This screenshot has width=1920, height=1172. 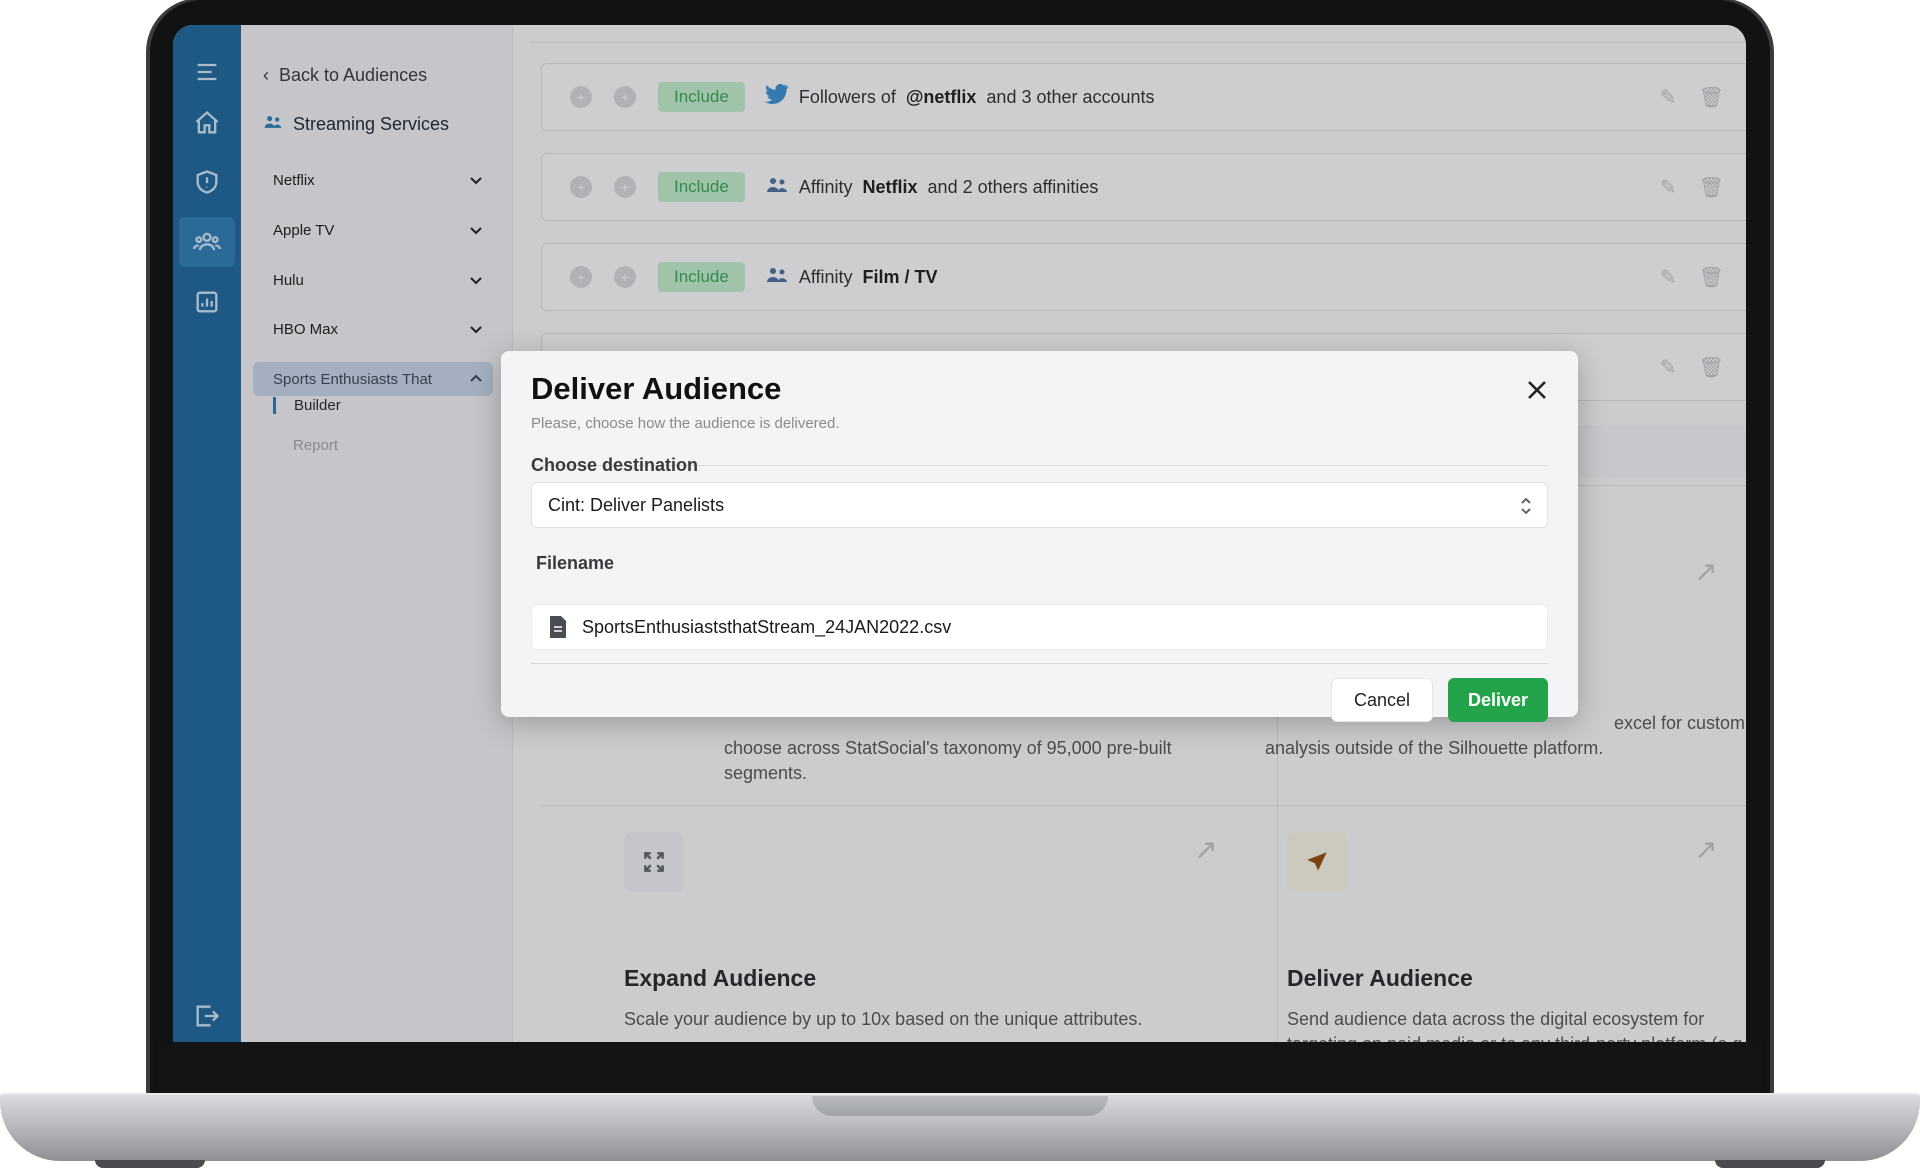 I want to click on laptop-foot-right, so click(x=1770, y=1164).